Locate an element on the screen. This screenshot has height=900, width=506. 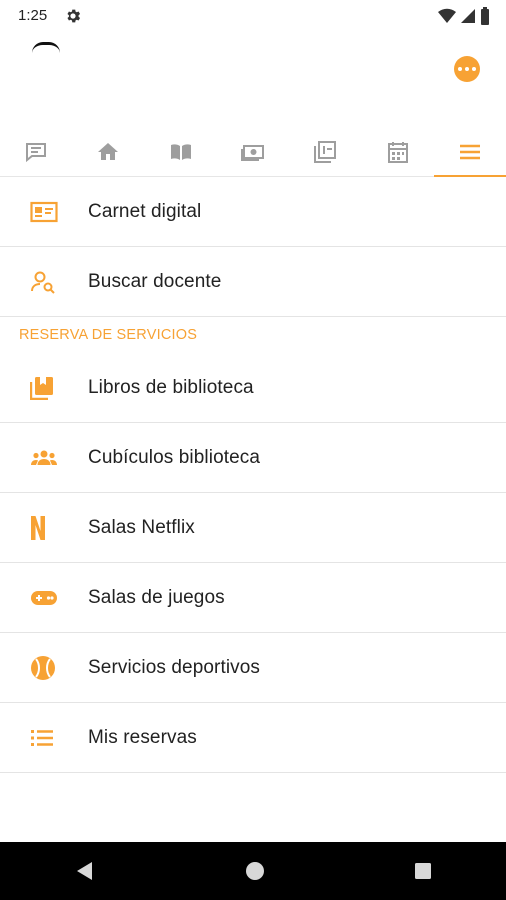
tab-bar is located at coordinates (253, 152).